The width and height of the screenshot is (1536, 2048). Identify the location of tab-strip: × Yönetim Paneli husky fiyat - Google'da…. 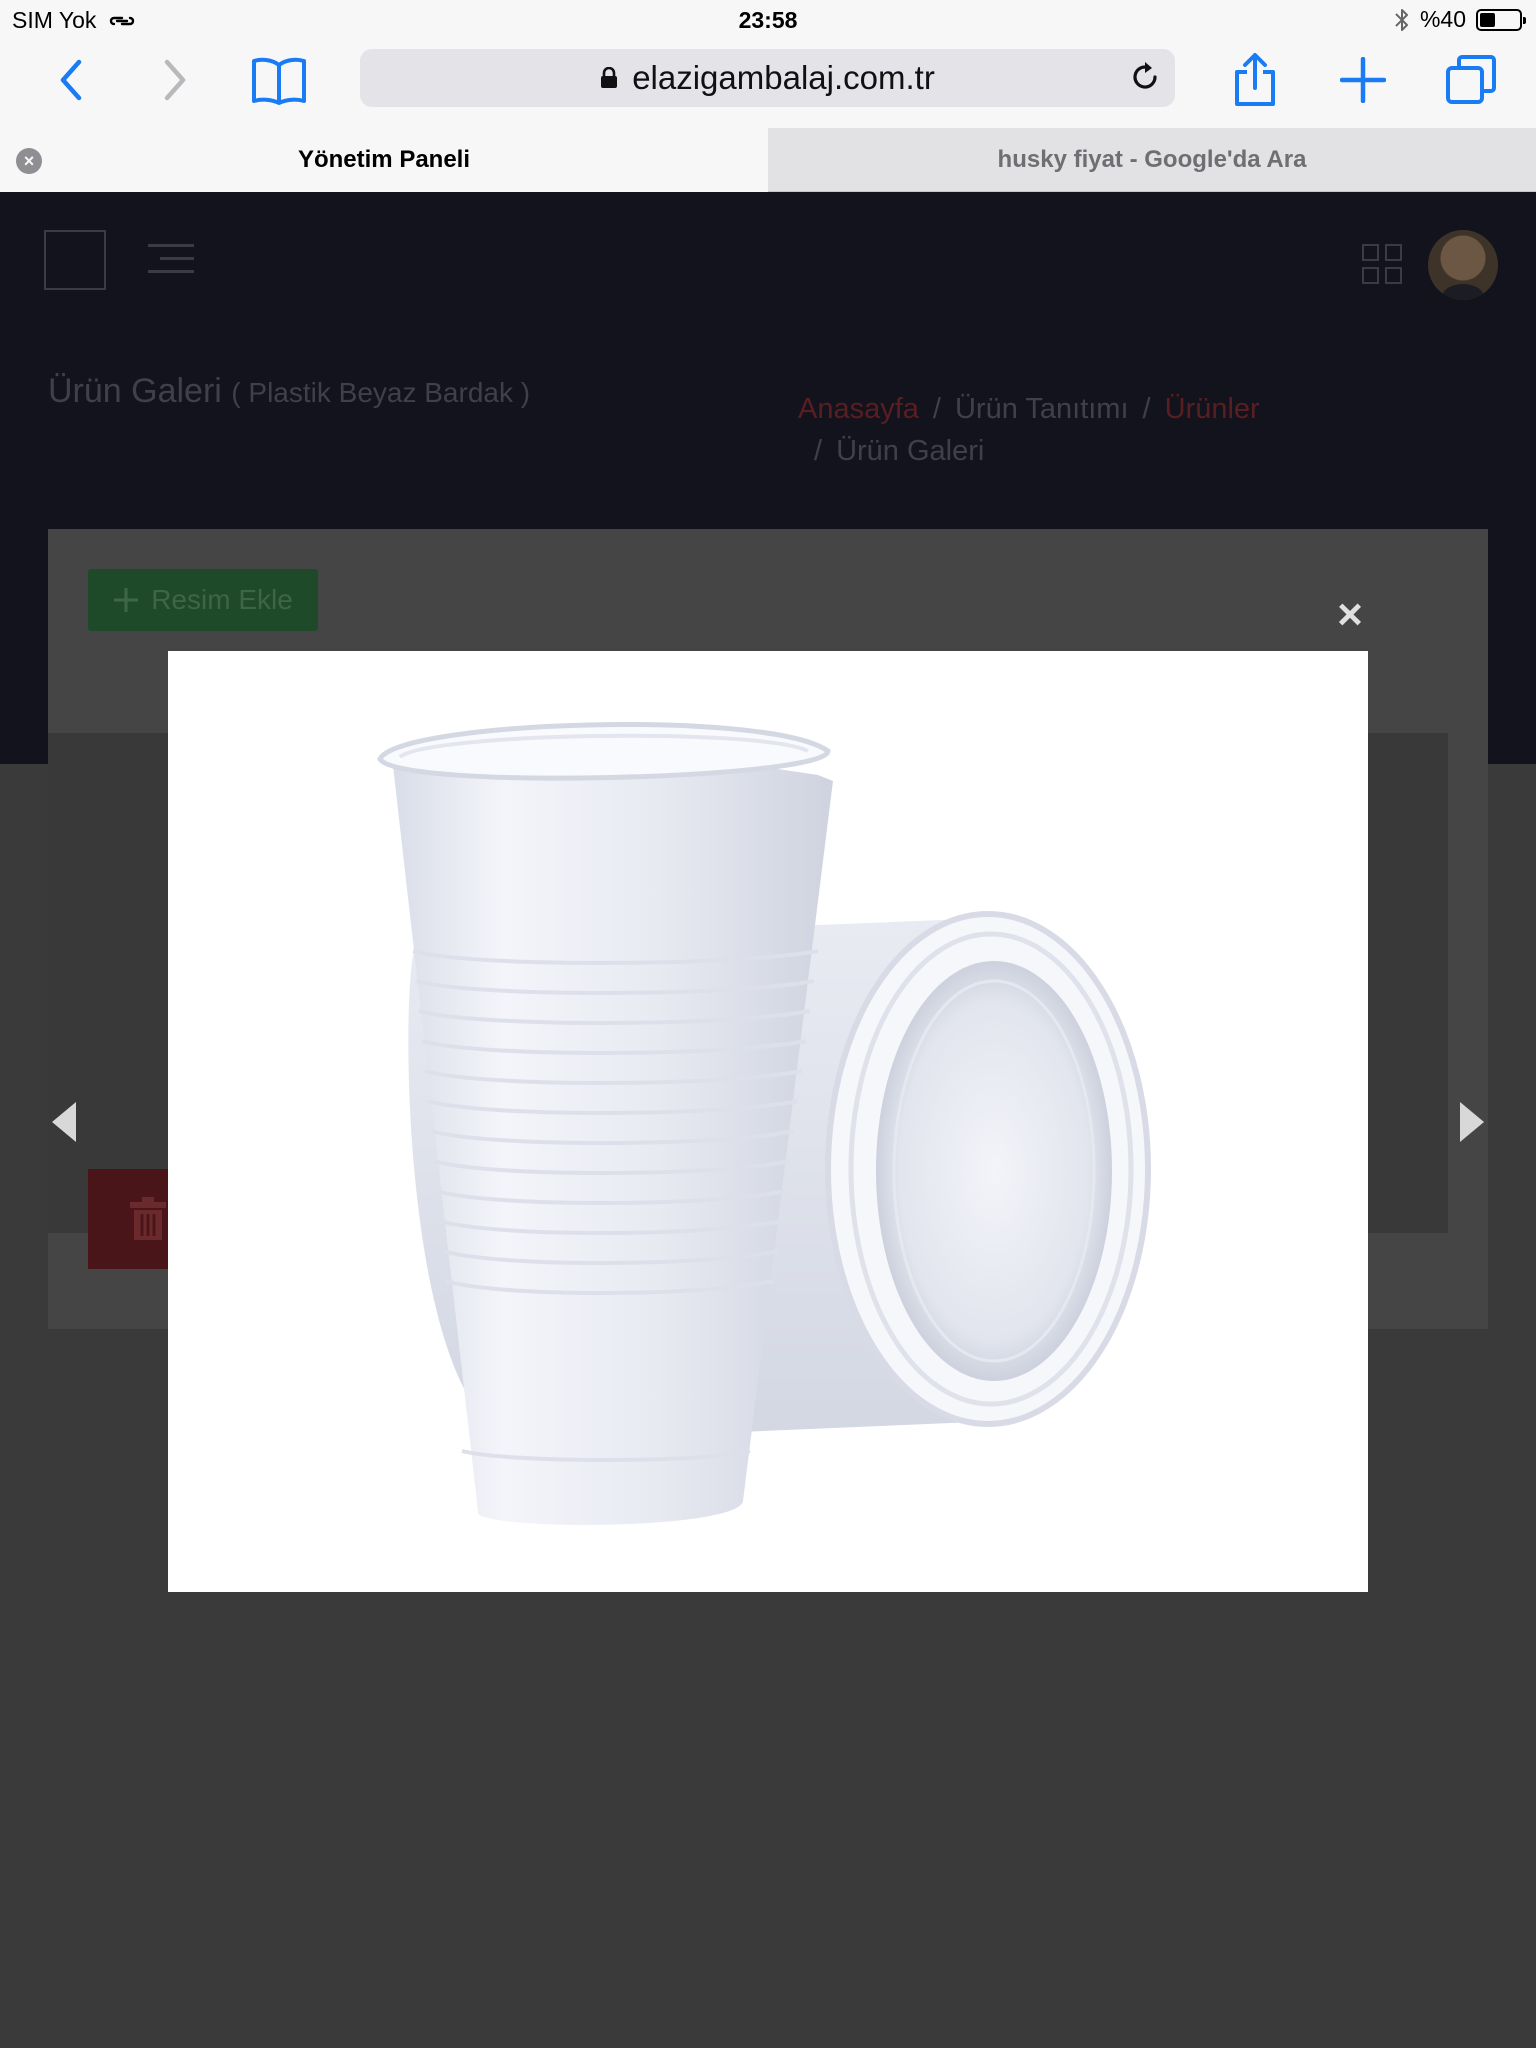
(768, 160).